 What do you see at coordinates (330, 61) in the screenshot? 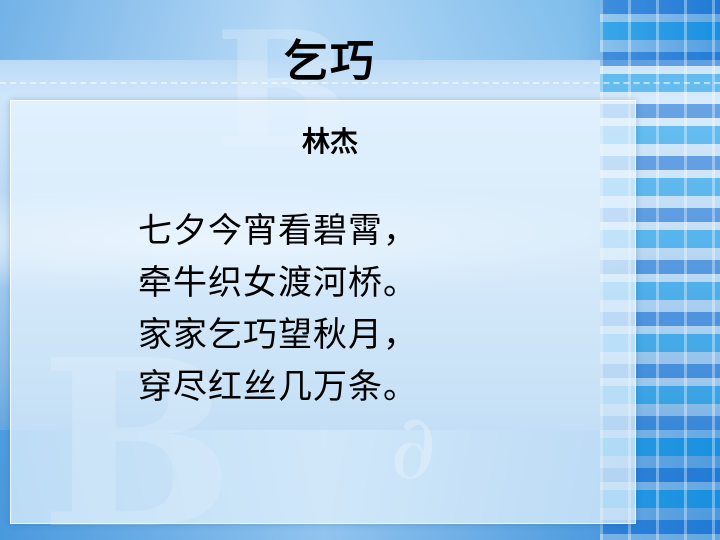
I see `slide-title: 乞巧` at bounding box center [330, 61].